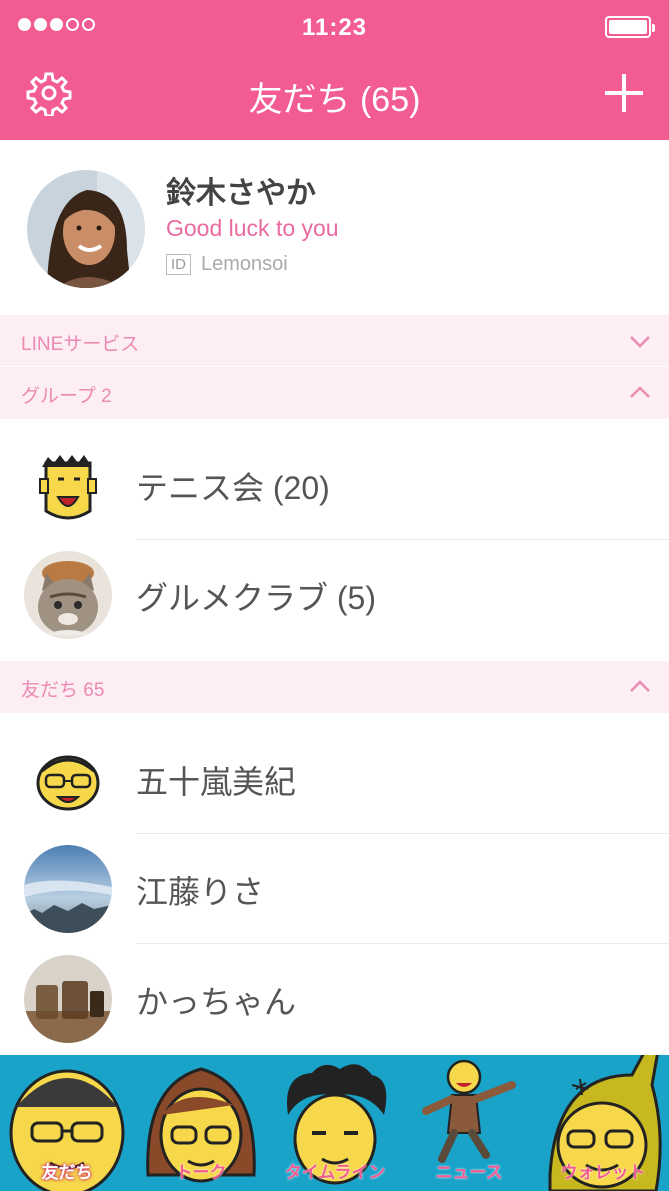 The image size is (669, 1191). I want to click on status-time: 11:23, so click(334, 27).